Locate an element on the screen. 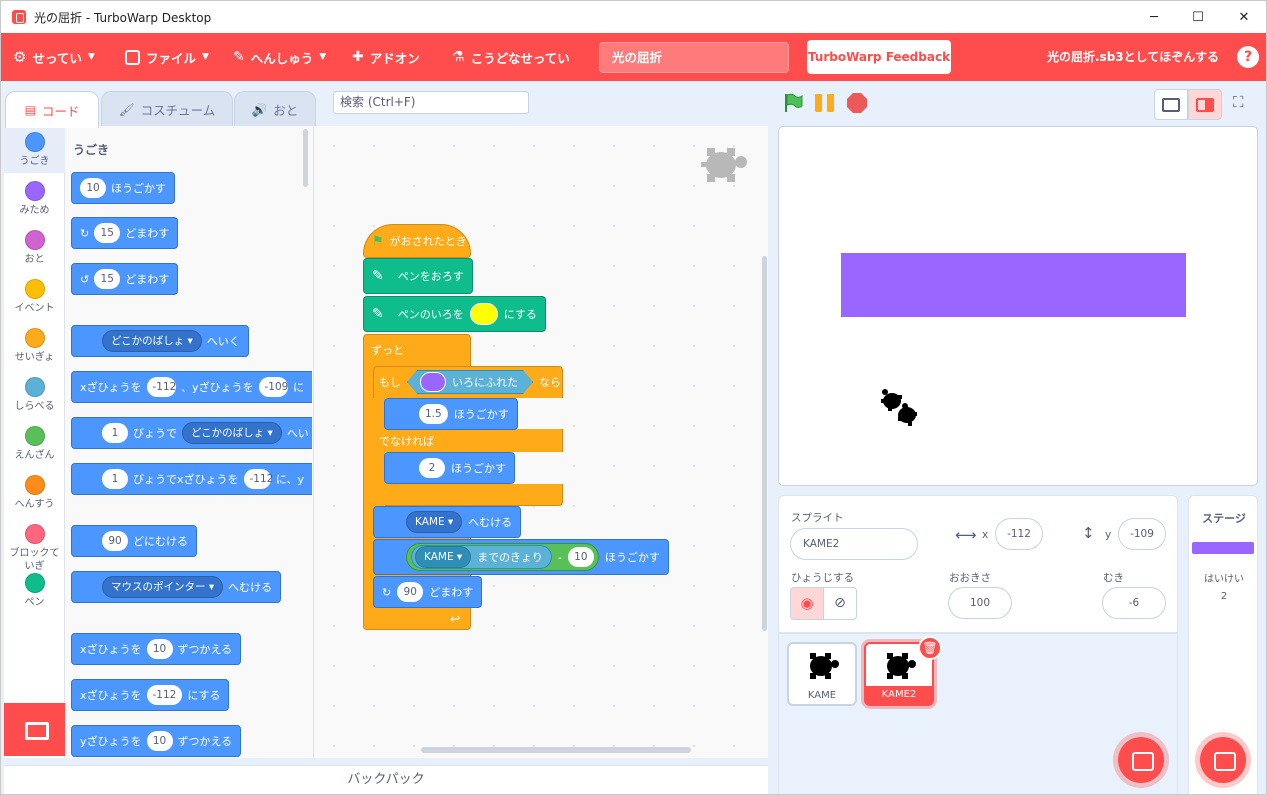 The width and height of the screenshot is (1267, 795). distance-to-reporter: KAME ▾ までのきょり is located at coordinates (481, 557).